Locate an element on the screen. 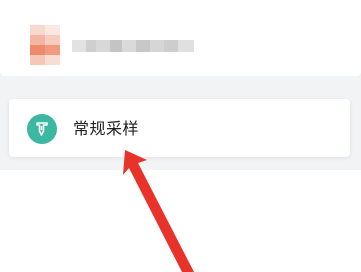  menu-item-label: 常规采样 is located at coordinates (106, 128).